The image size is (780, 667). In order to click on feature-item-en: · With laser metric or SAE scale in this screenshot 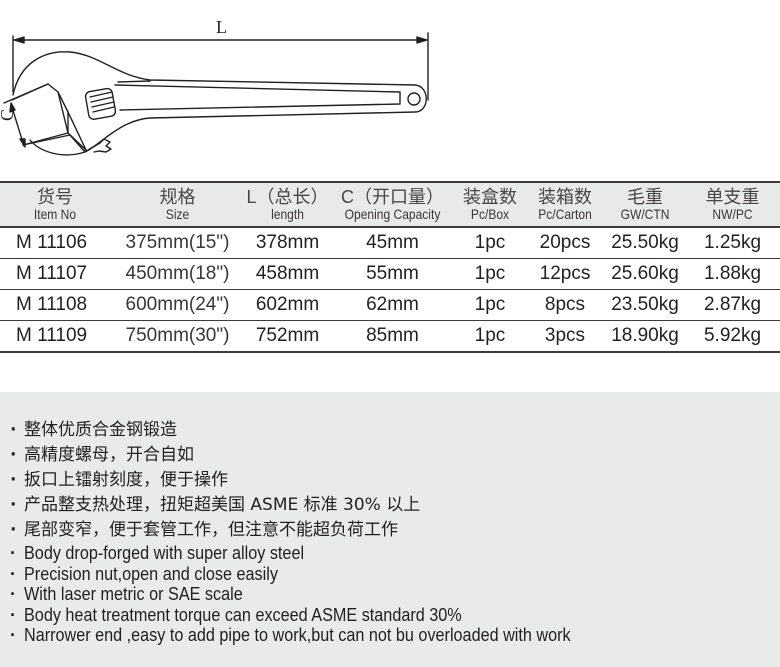, I will do `click(126, 594)`.